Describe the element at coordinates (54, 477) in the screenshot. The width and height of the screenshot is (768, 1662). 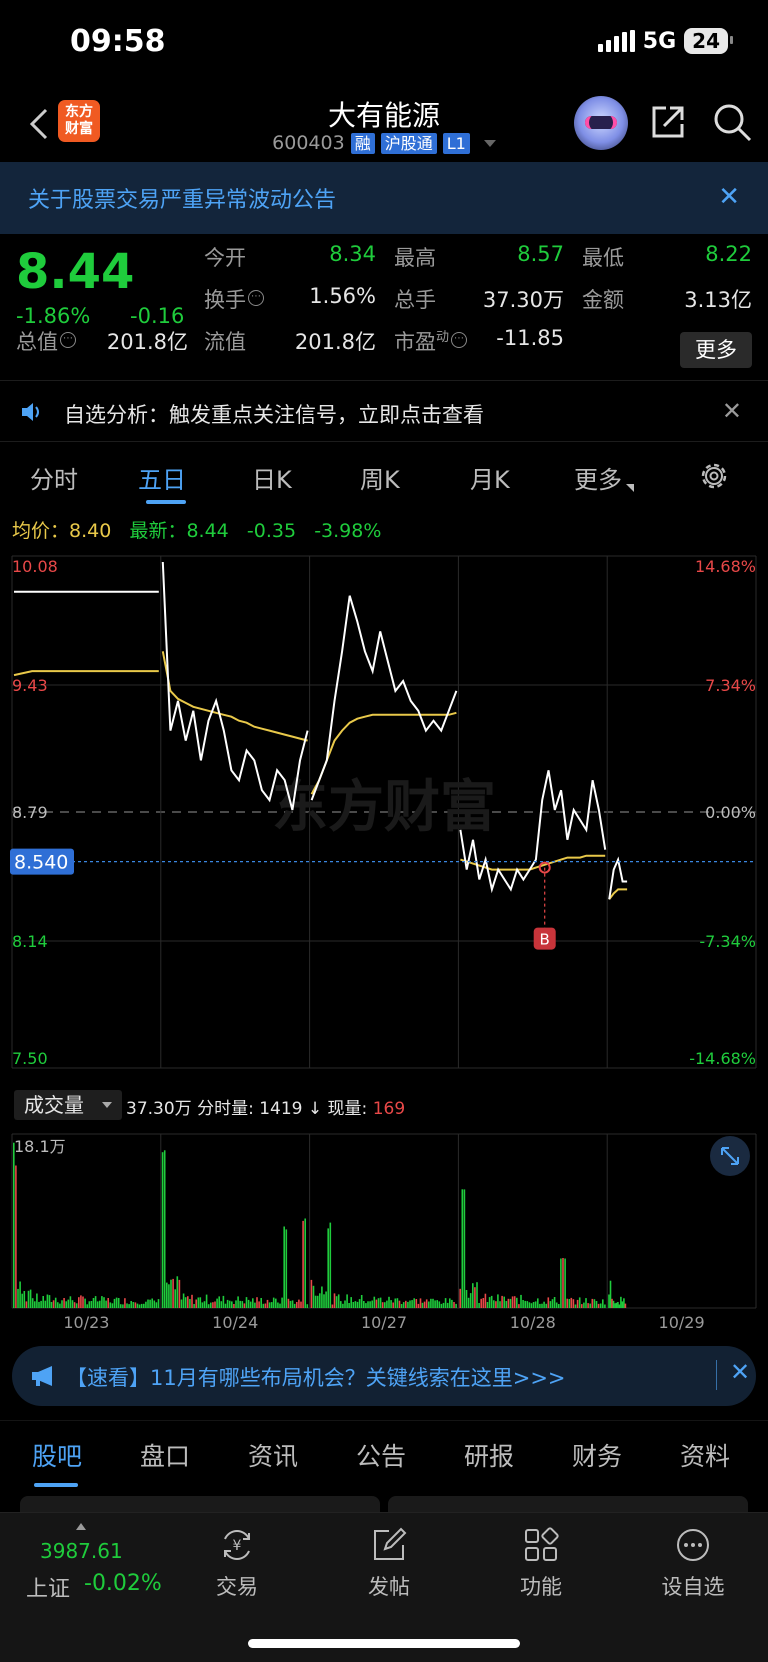
I see `tab-intraday: 分时` at that location.